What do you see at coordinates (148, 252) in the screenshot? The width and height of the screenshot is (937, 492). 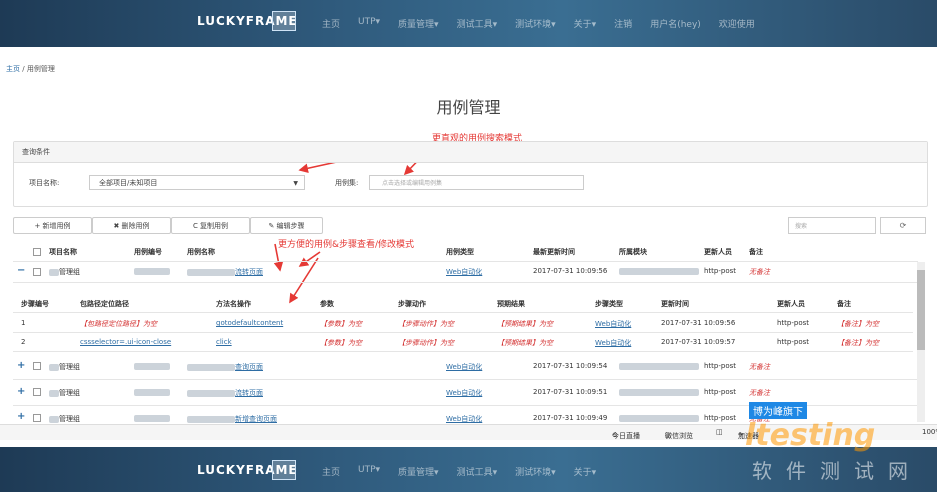 I see `col-case-no: 用例编号` at bounding box center [148, 252].